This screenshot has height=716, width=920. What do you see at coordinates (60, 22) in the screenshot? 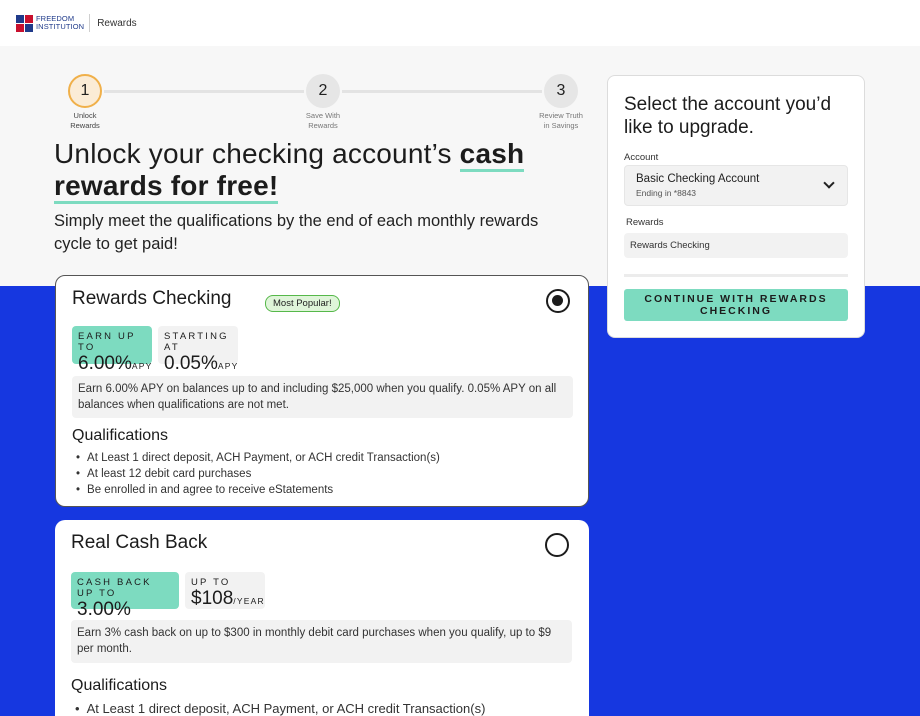
I see `logo-wordmark: FREEDOM INSTITUTION` at bounding box center [60, 22].